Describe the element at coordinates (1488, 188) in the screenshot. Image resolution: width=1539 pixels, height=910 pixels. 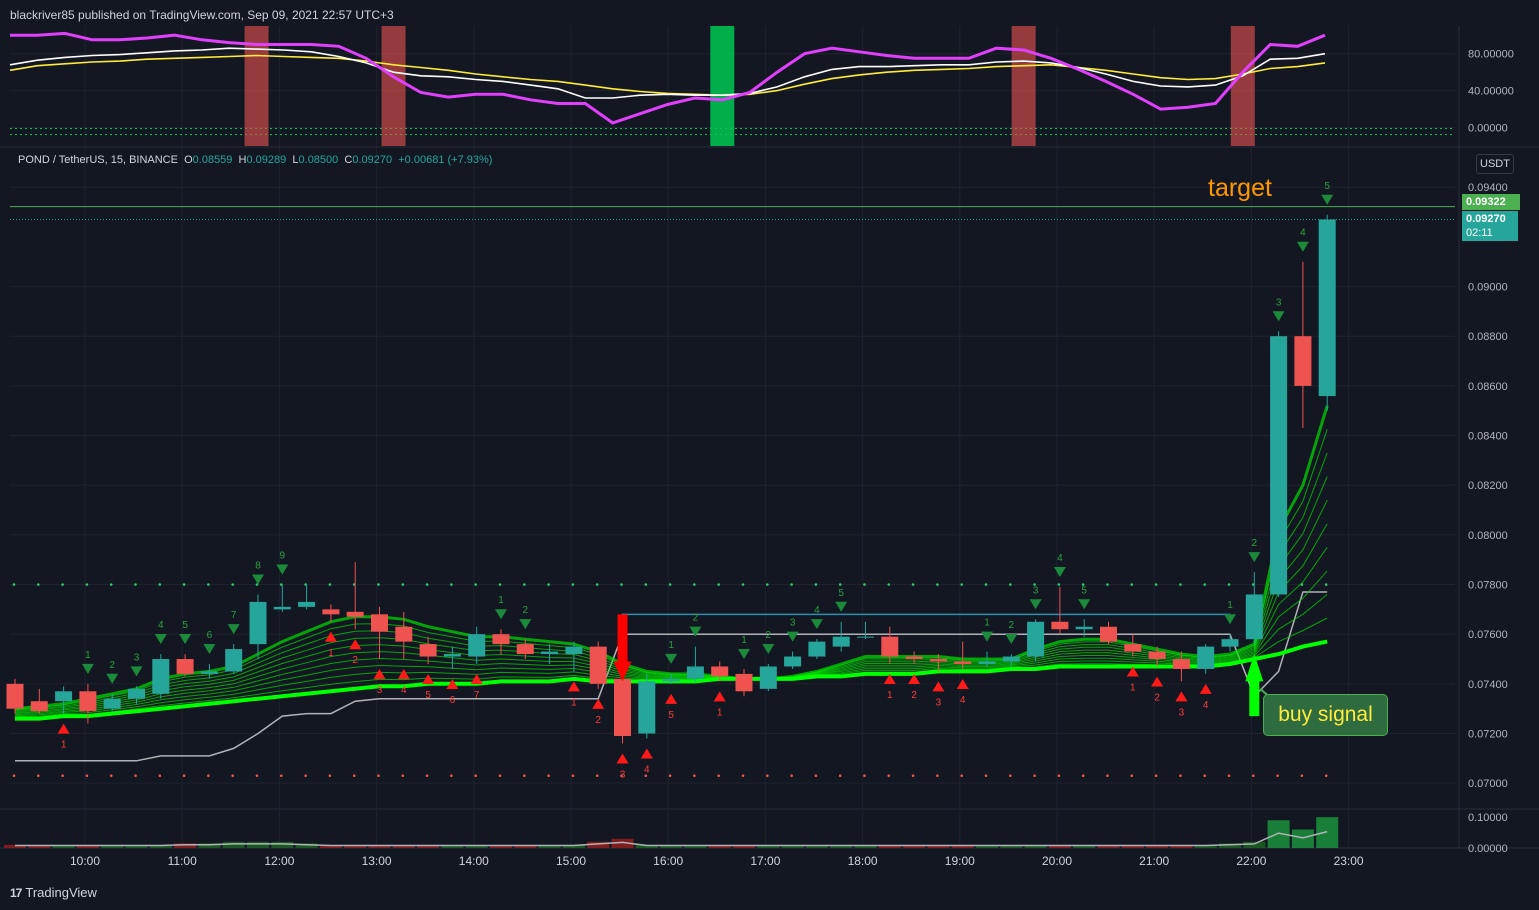
I see `price-tick-label: 0.09400` at that location.